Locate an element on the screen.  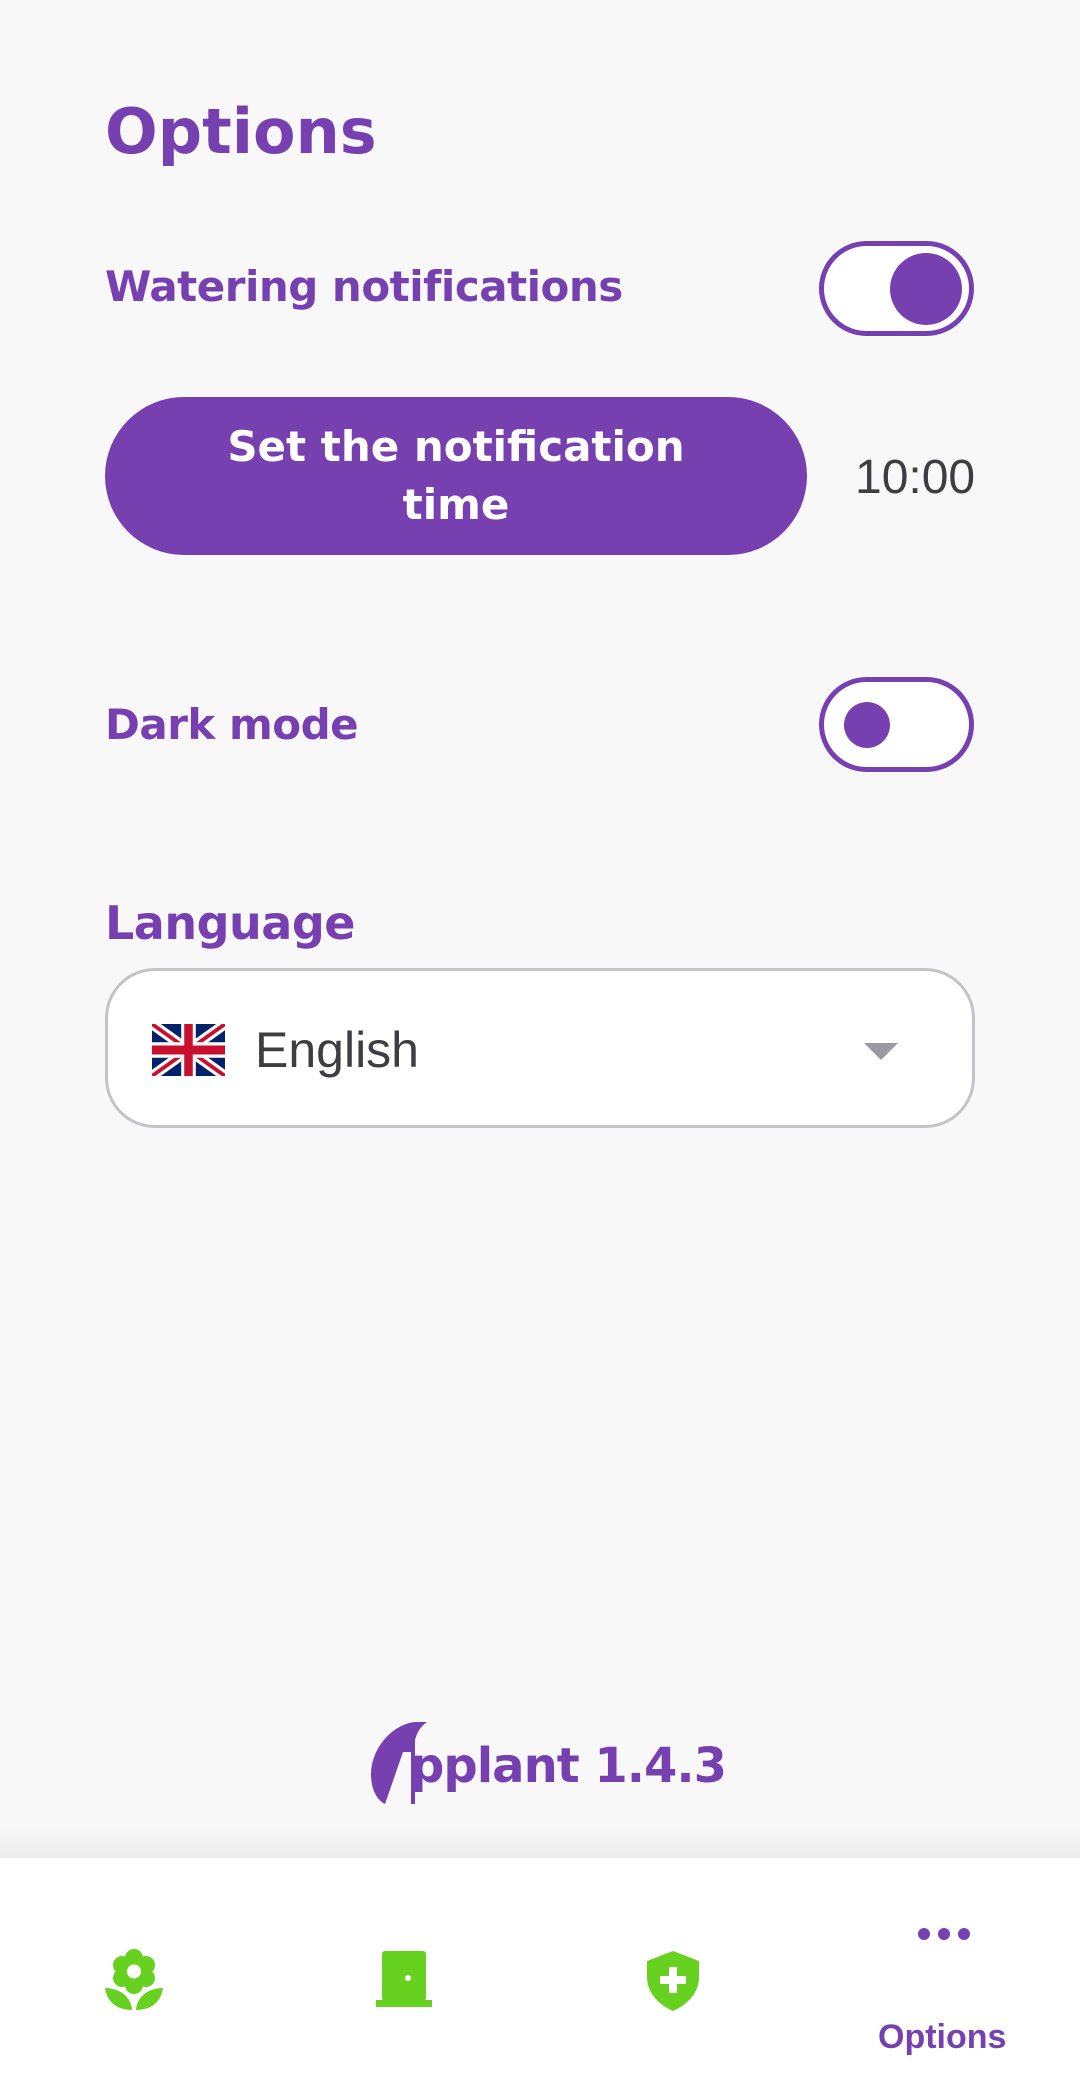
nav-options: Options is located at coordinates (945, 1974).